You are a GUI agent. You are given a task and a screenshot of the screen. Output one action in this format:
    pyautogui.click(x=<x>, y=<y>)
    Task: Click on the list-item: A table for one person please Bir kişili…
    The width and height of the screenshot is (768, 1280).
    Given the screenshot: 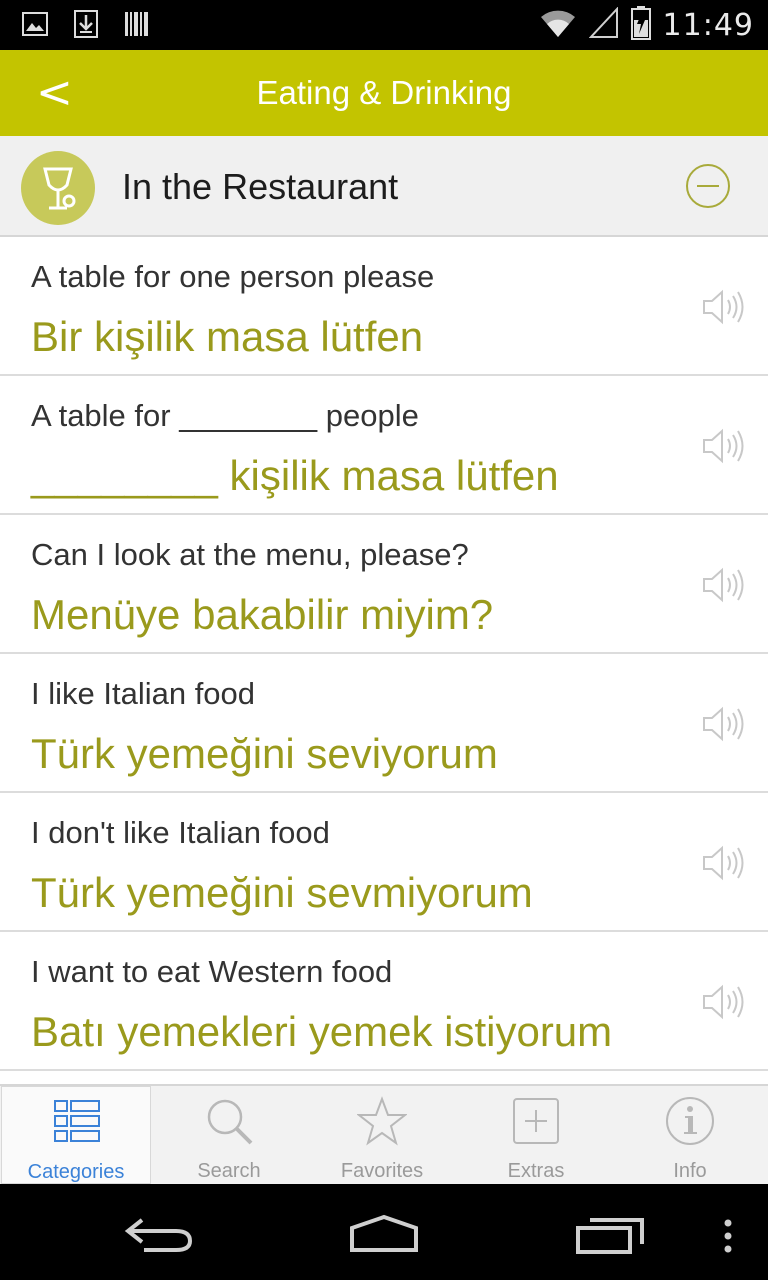 What is the action you would take?
    pyautogui.click(x=384, y=306)
    